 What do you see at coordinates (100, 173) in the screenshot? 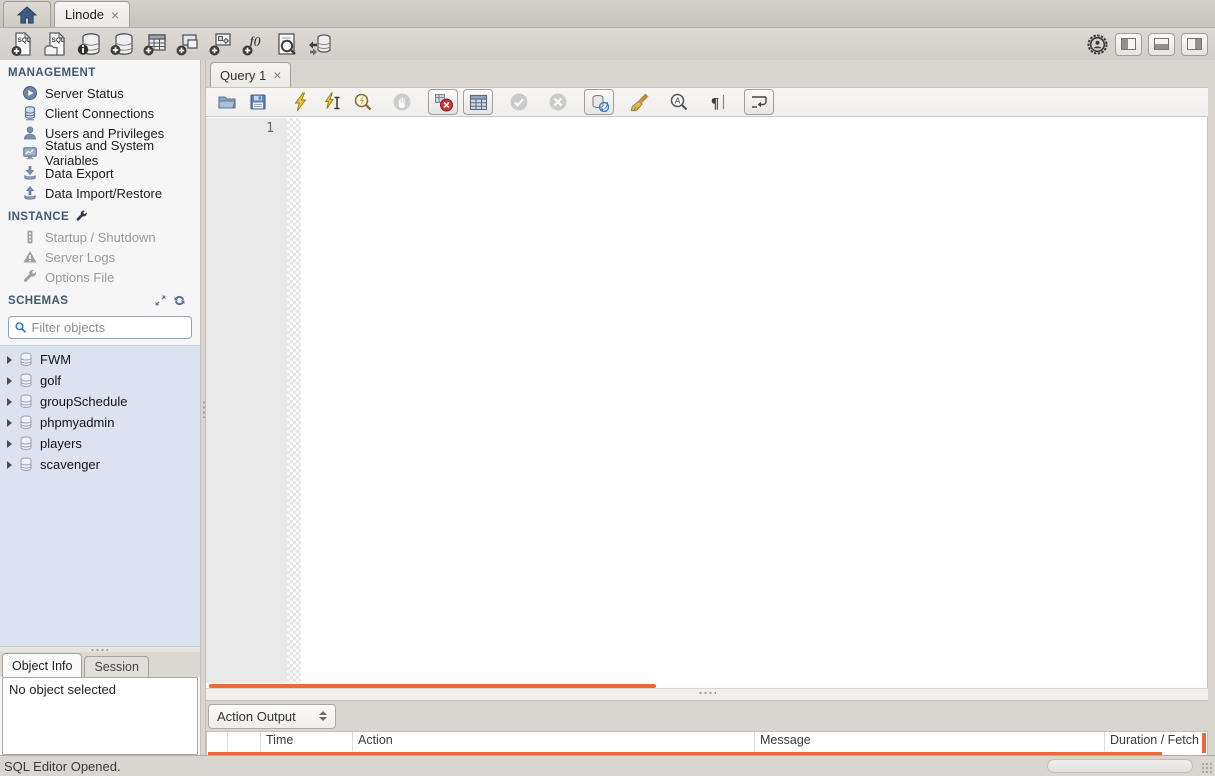
I see `sidebar-item-data-export: Data Export` at bounding box center [100, 173].